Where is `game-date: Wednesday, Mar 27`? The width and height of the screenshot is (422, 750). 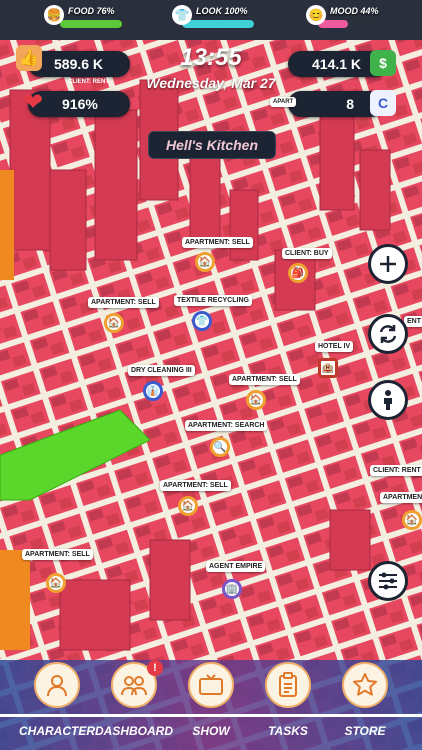
game-date: Wednesday, Mar 27 is located at coordinates (211, 83).